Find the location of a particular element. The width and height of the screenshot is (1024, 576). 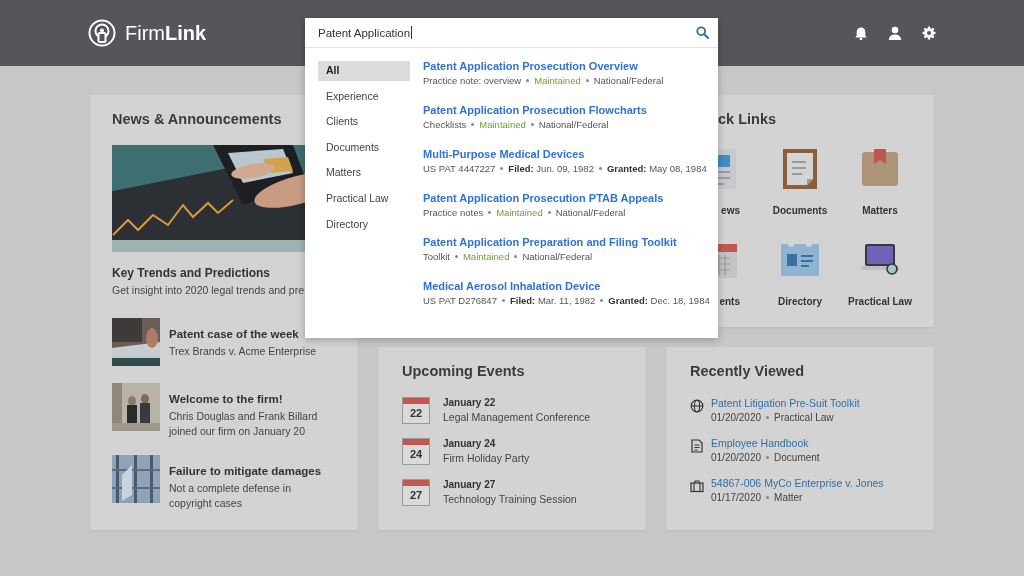

card-title: ck Links is located at coordinates (747, 119).